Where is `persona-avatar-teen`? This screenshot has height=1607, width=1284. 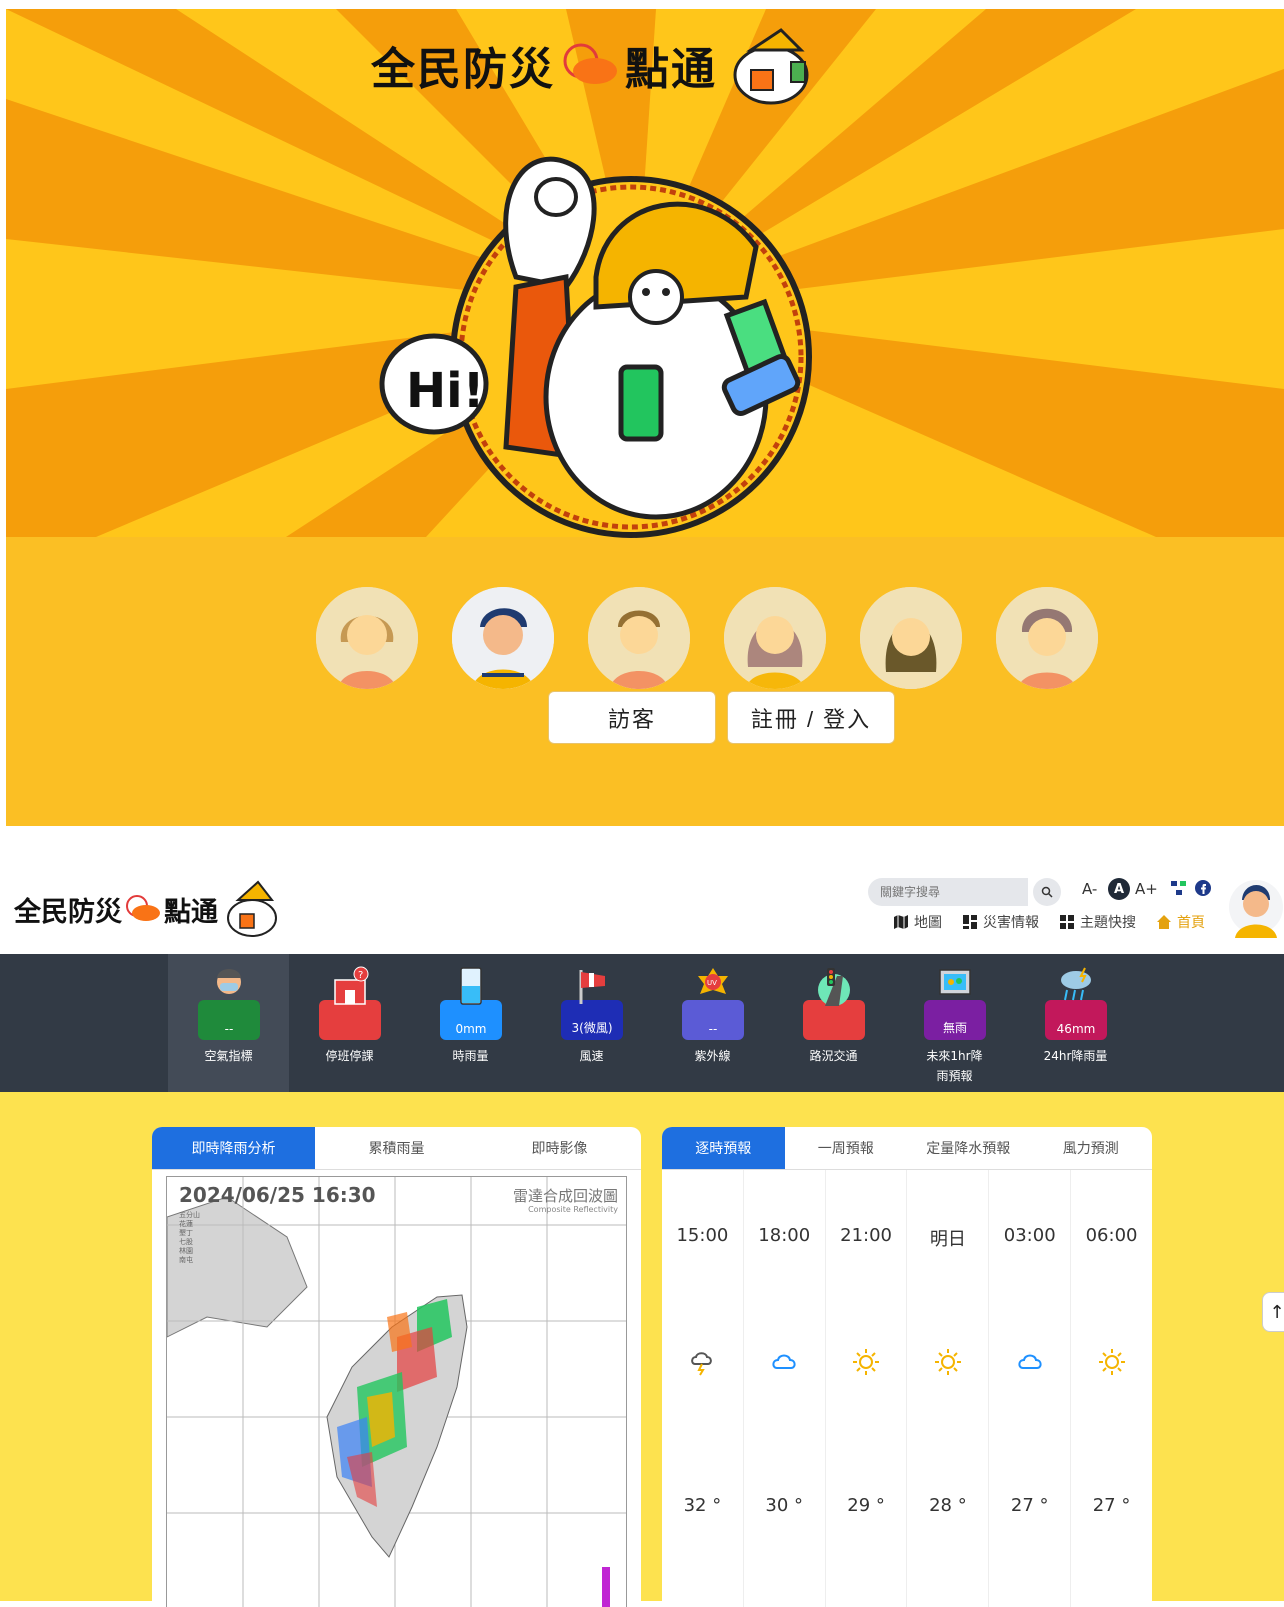
persona-avatar-teen is located at coordinates (1047, 638).